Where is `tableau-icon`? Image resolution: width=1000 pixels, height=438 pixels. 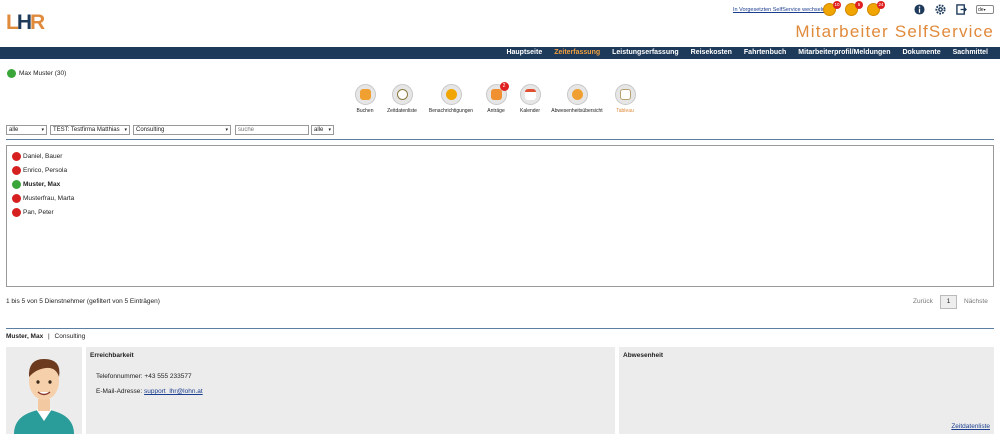 tableau-icon is located at coordinates (625, 94).